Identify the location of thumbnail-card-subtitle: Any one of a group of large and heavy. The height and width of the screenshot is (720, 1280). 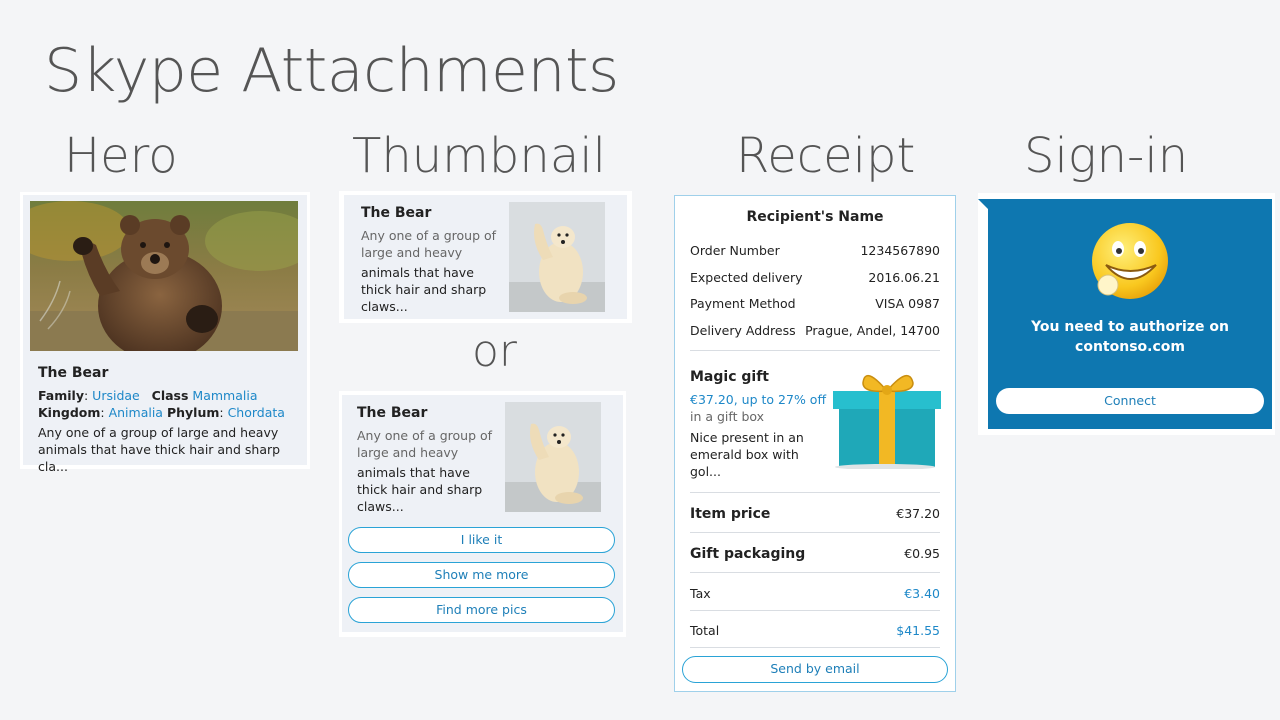
(429, 244).